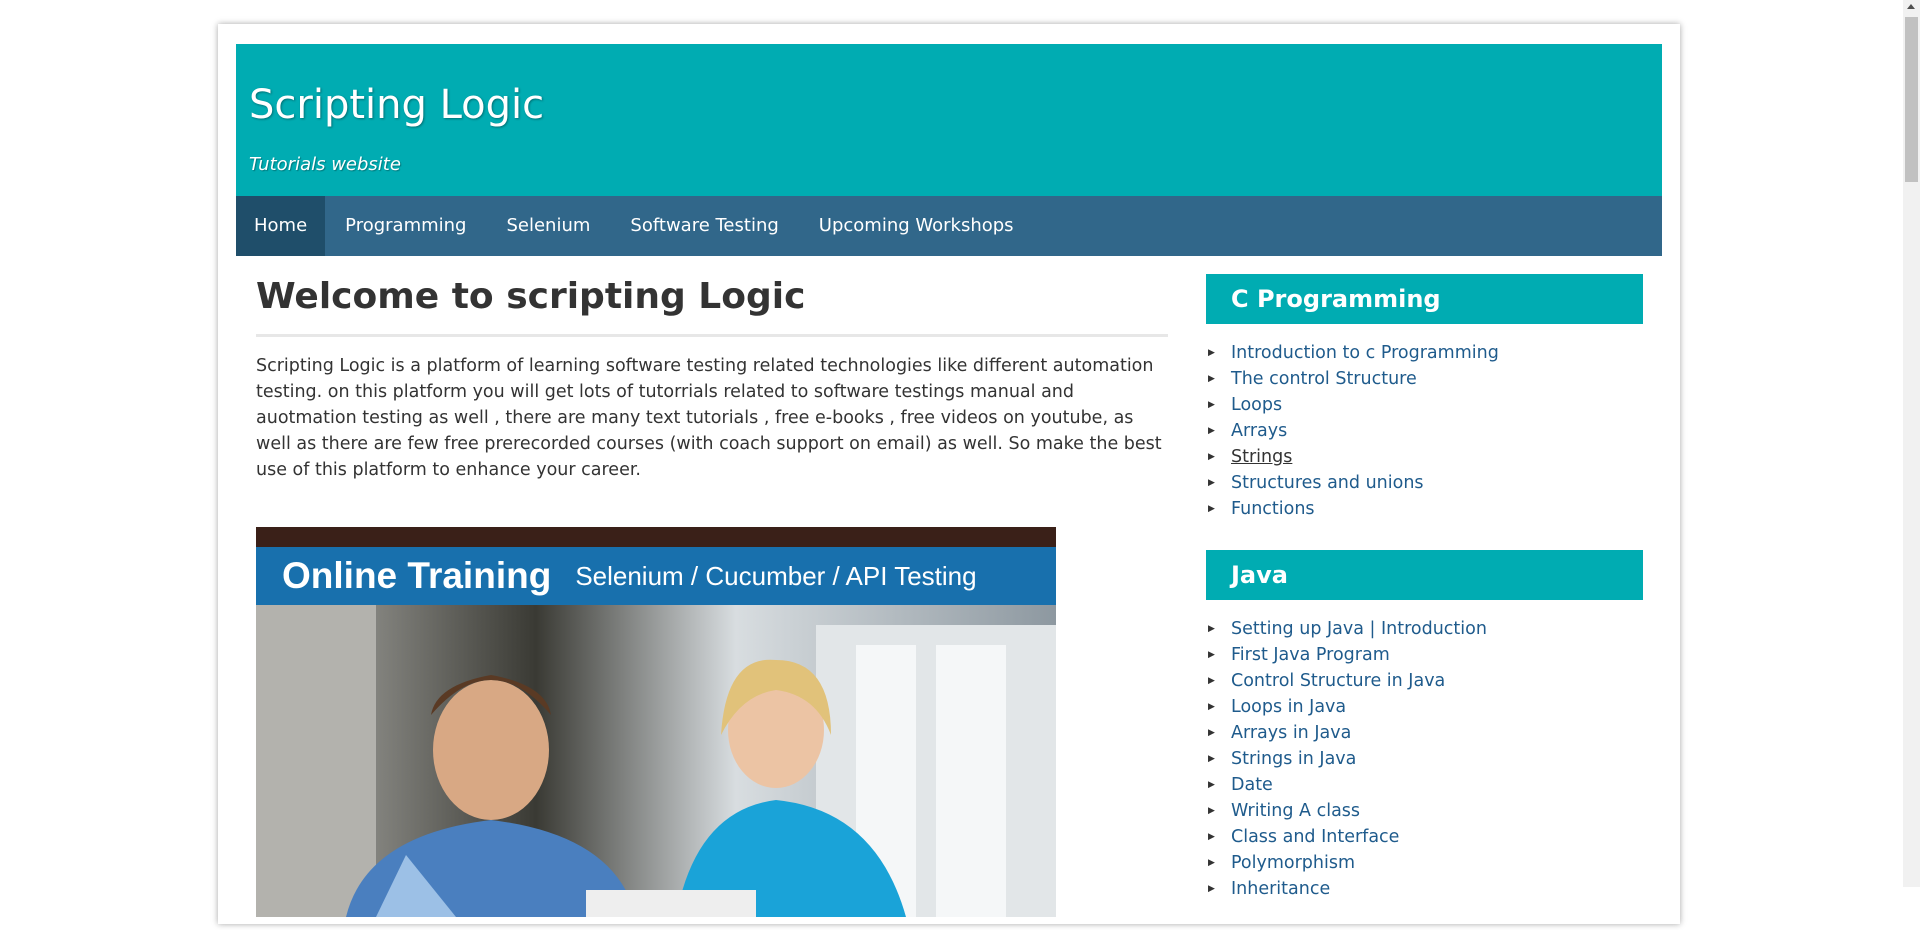 This screenshot has width=1920, height=930. Describe the element at coordinates (1315, 837) in the screenshot. I see `link-class-interface: Class and Interface` at that location.